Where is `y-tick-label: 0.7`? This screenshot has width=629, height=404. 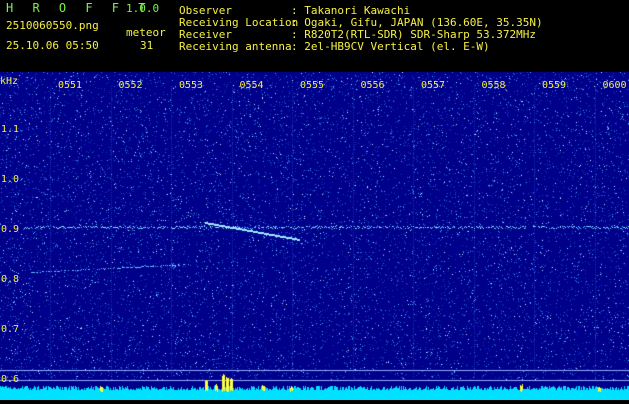 y-tick-label: 0.7 is located at coordinates (10, 329).